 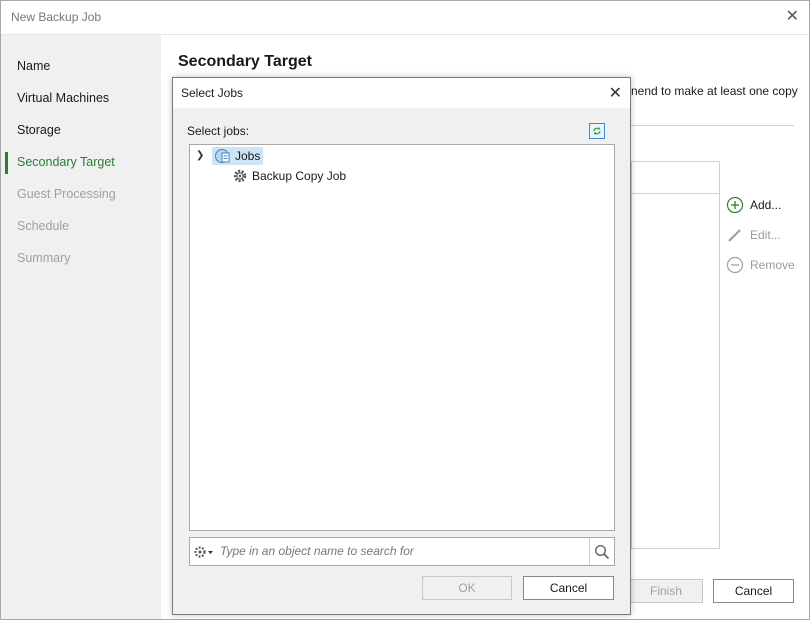 I want to click on tree-node-backup-copy-job: Backup Copy Job, so click(x=289, y=176).